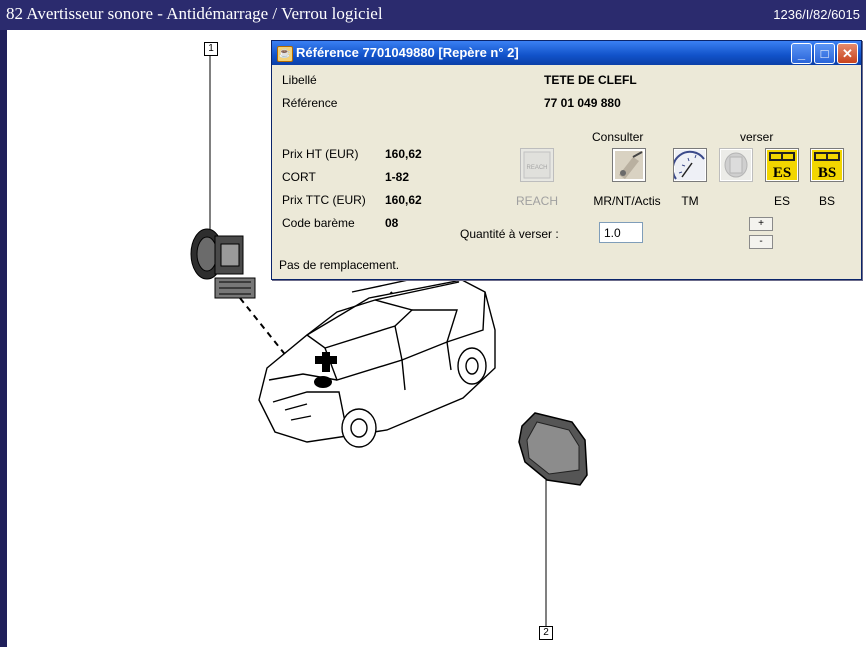 Image resolution: width=866 pixels, height=647 pixels. I want to click on document-pen-icon, so click(629, 165).